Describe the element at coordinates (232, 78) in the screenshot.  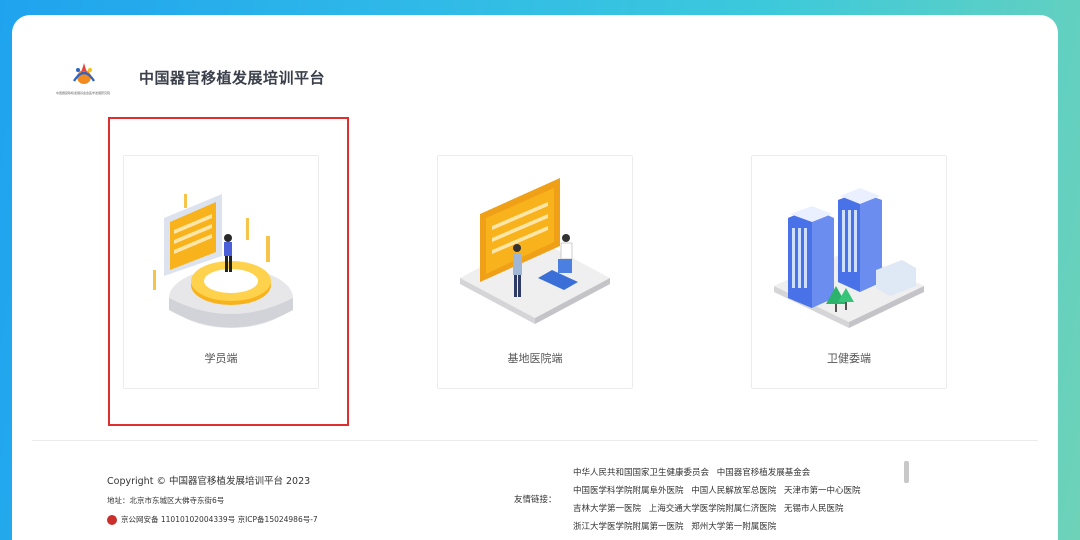
I see `site-title: 中国器官移植发展培训平台` at that location.